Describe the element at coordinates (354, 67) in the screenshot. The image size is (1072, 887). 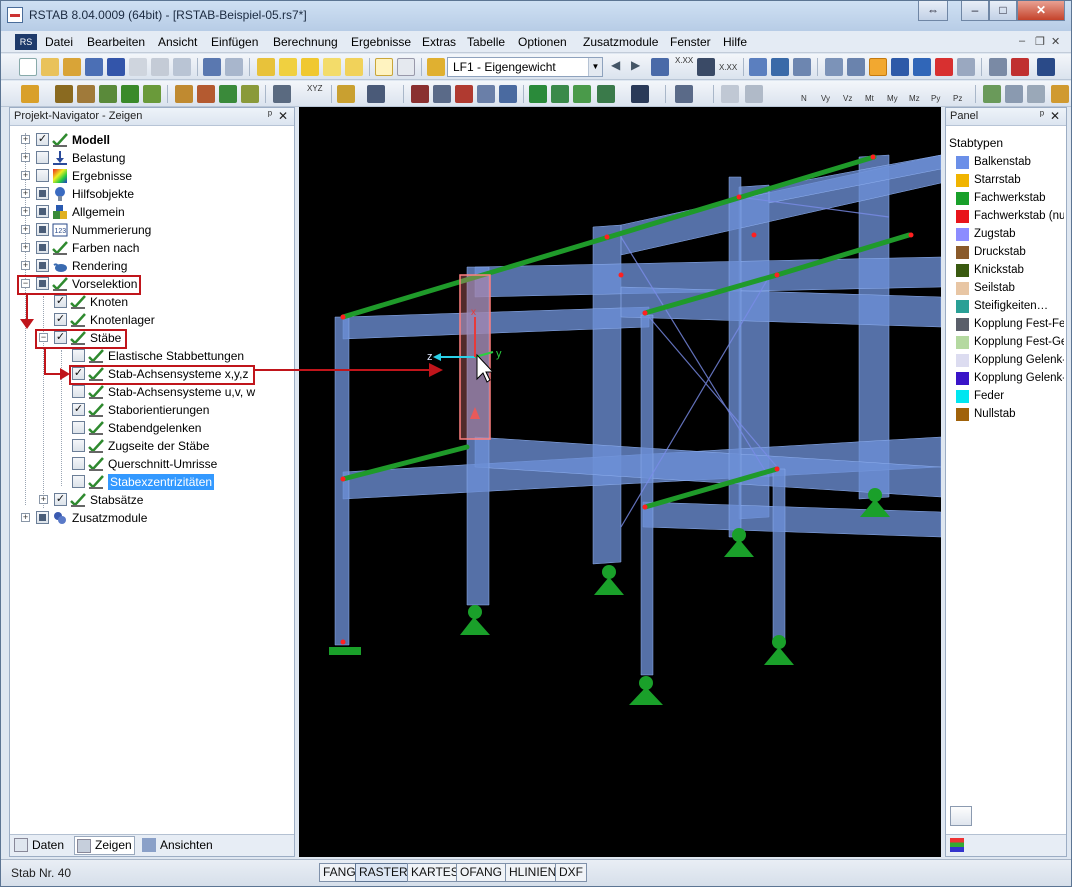
I see `load-case-icon` at that location.